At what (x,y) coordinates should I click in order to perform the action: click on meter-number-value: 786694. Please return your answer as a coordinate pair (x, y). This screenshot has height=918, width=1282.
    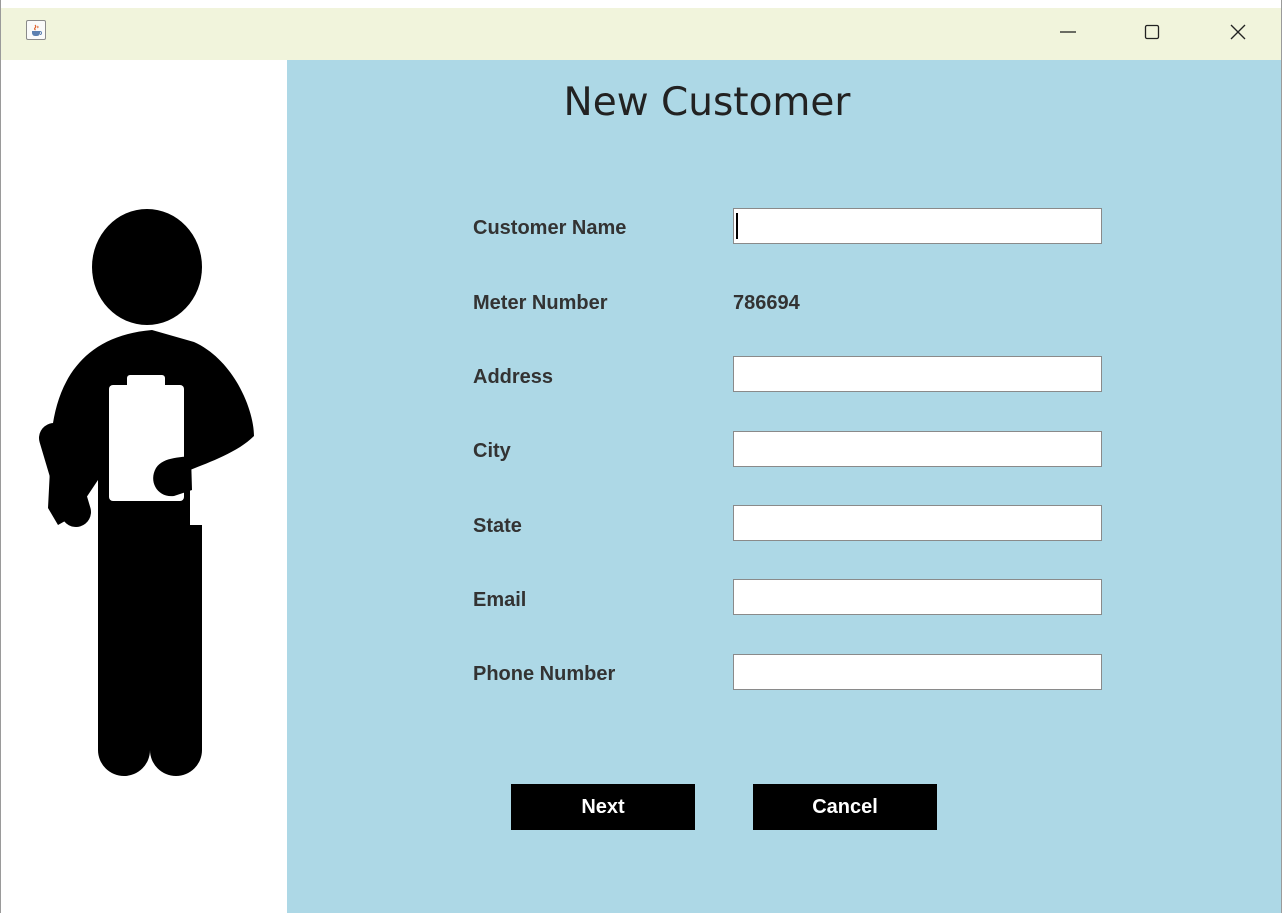
    Looking at the image, I should click on (766, 303).